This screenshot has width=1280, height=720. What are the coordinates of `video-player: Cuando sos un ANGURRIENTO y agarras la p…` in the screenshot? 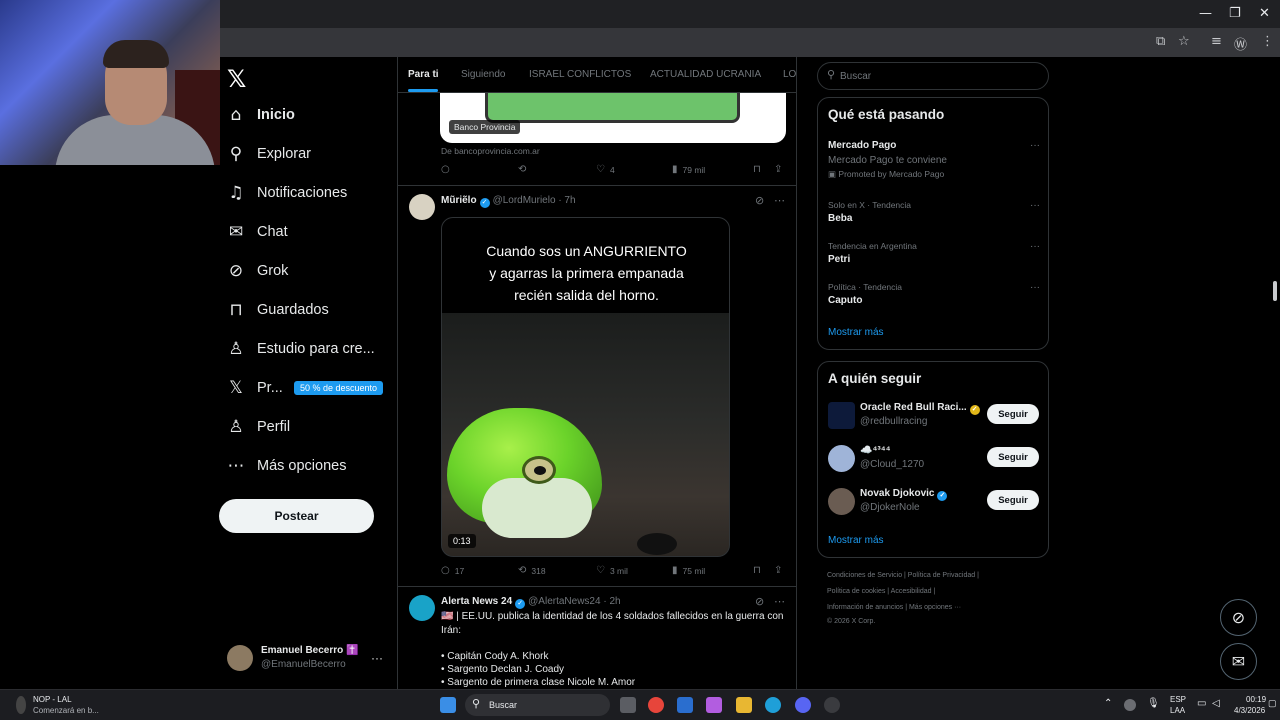 It's located at (585, 387).